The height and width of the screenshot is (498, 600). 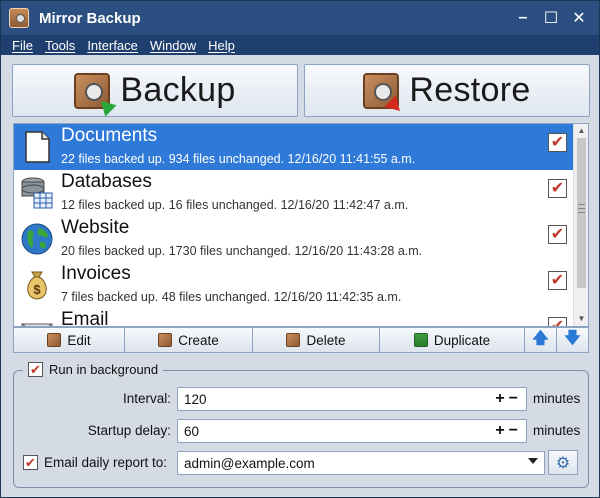 What do you see at coordinates (352, 399) in the screenshot?
I see `interval-field: 120 +−` at bounding box center [352, 399].